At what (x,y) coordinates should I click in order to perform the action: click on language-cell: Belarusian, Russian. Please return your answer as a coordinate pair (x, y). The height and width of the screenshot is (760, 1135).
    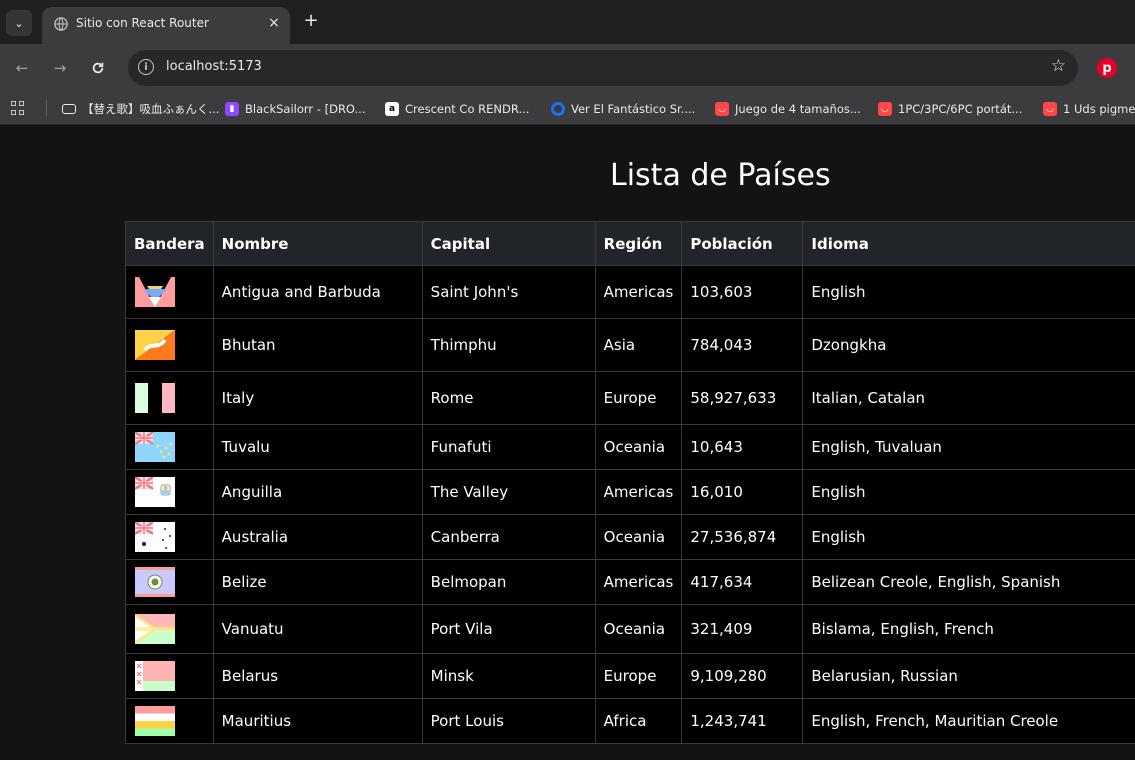
    Looking at the image, I should click on (968, 676).